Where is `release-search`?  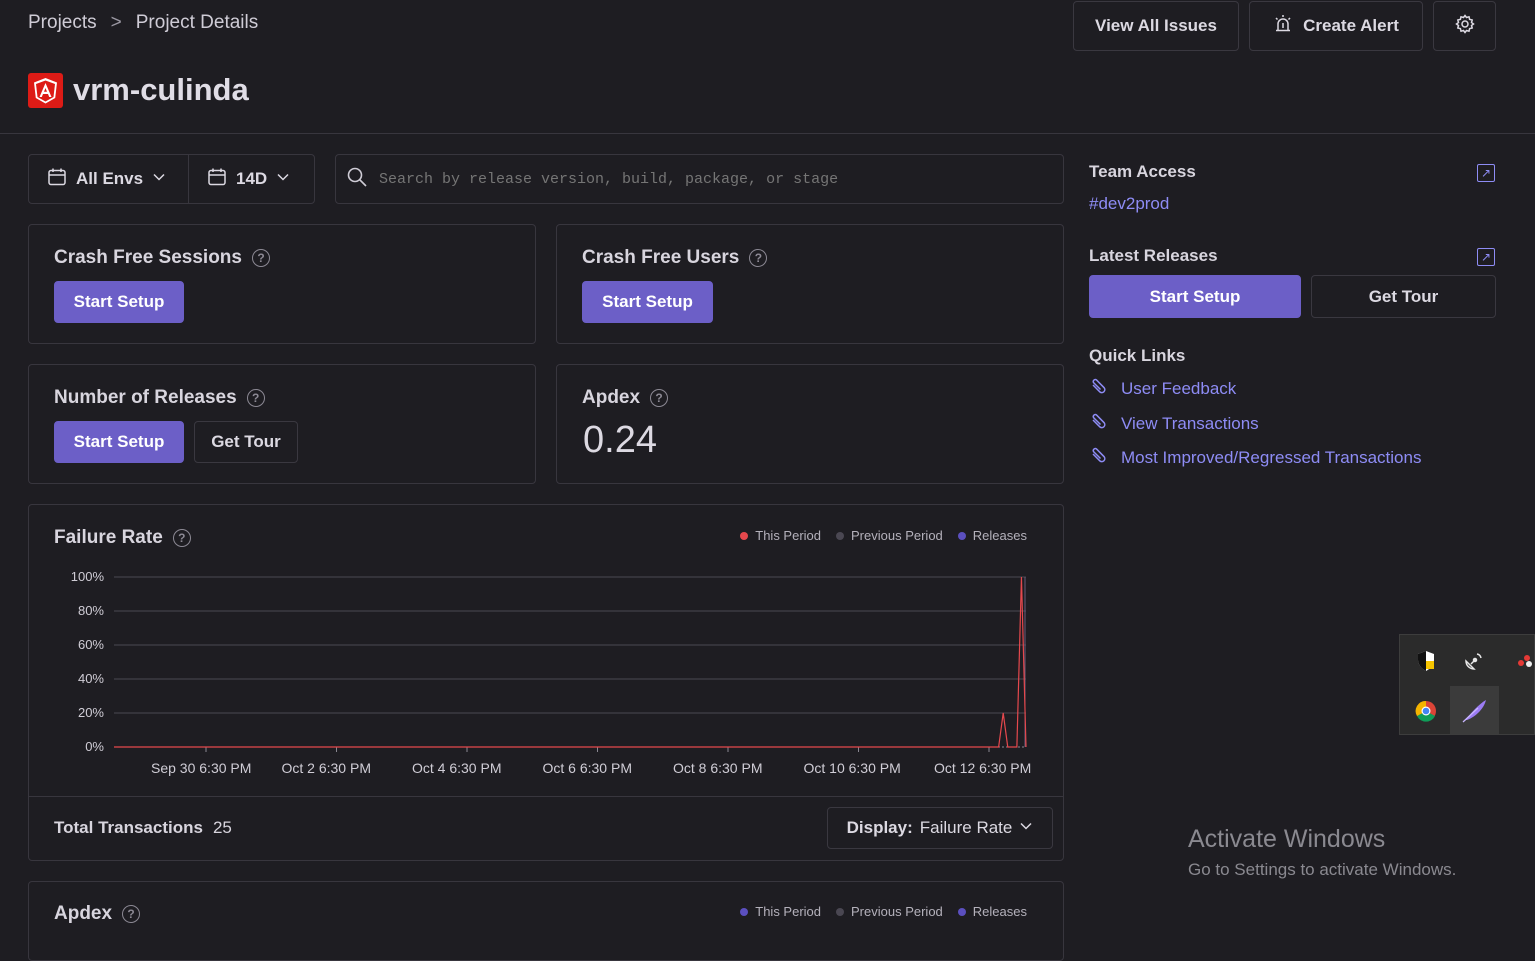 release-search is located at coordinates (699, 179).